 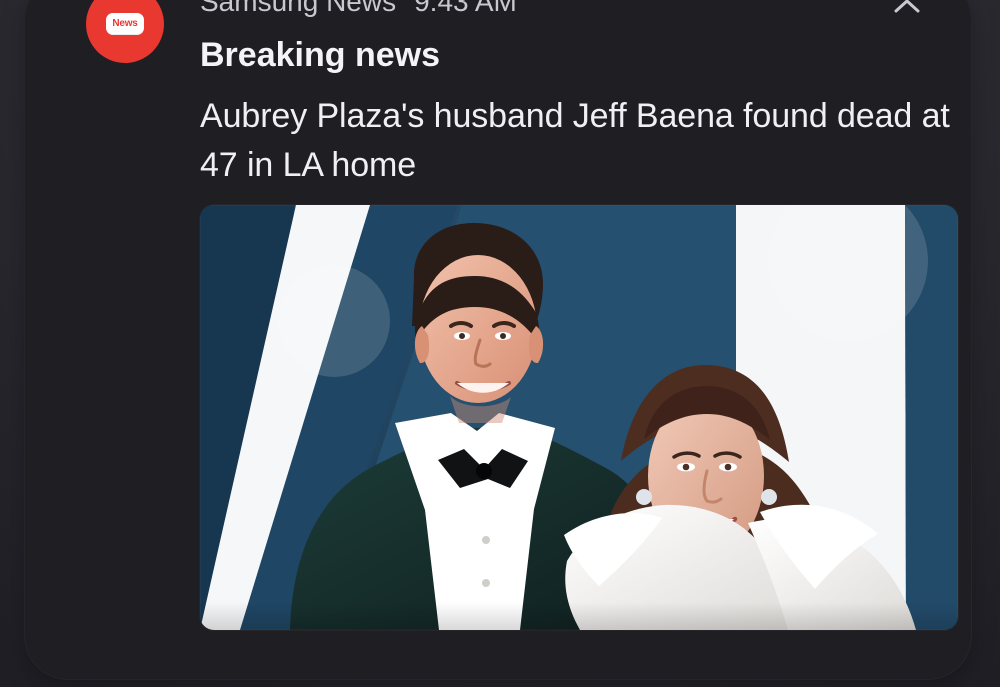 What do you see at coordinates (320, 55) in the screenshot?
I see `notification-title: Breaking news` at bounding box center [320, 55].